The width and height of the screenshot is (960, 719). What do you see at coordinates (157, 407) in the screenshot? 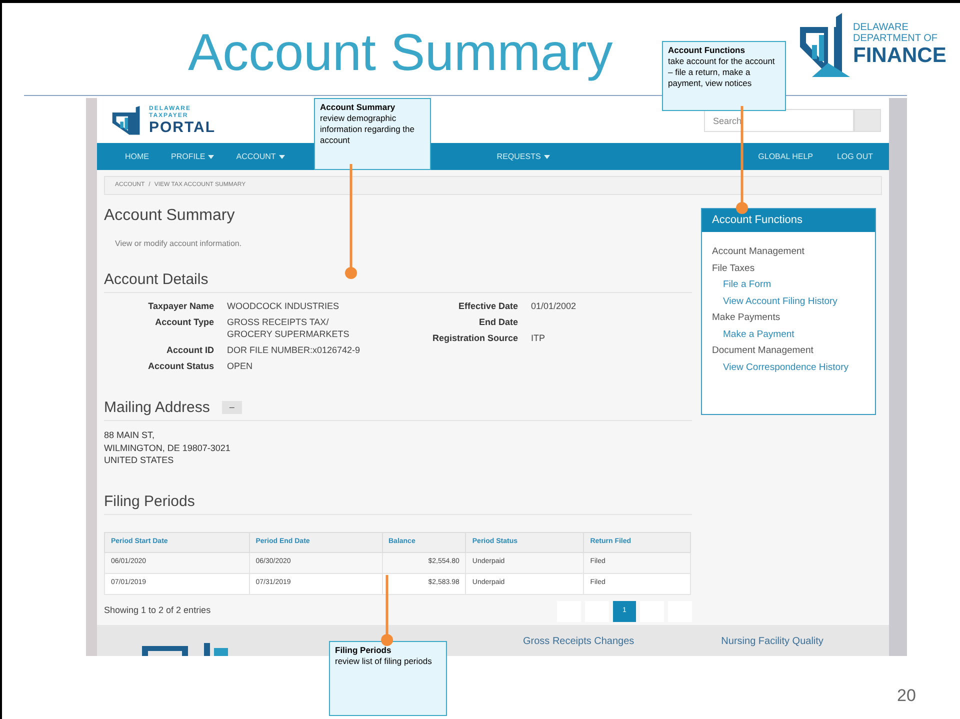
I see `section-heading: Mailing Address` at bounding box center [157, 407].